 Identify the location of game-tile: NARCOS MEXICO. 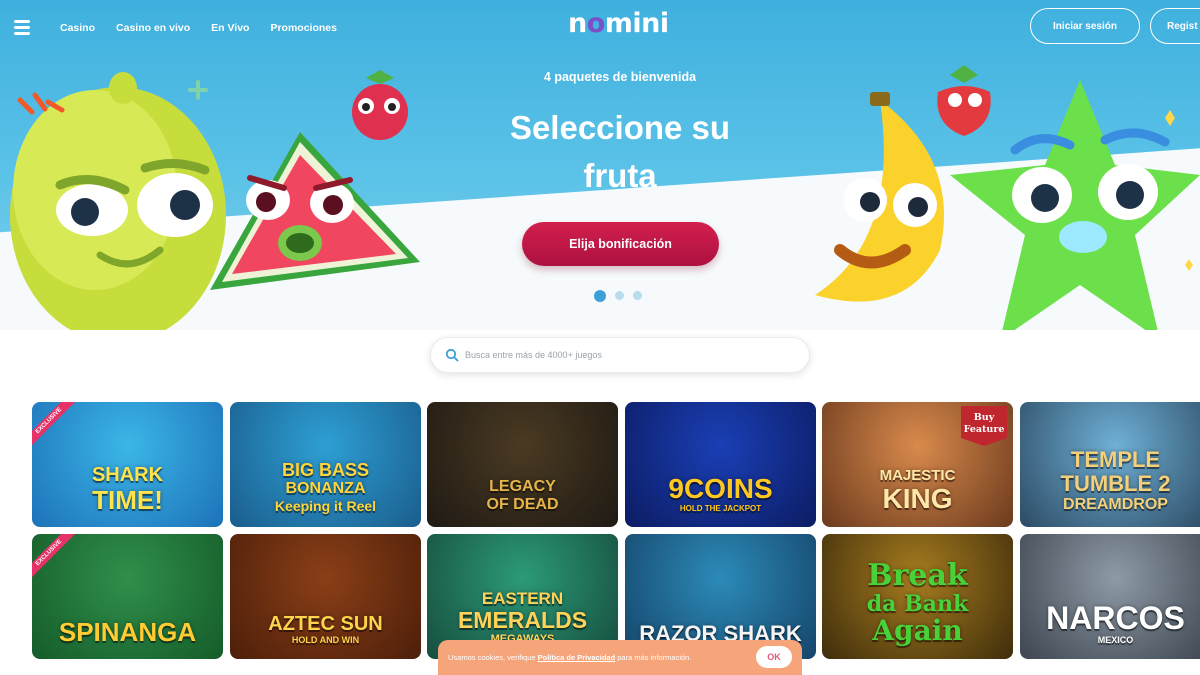
(1110, 596).